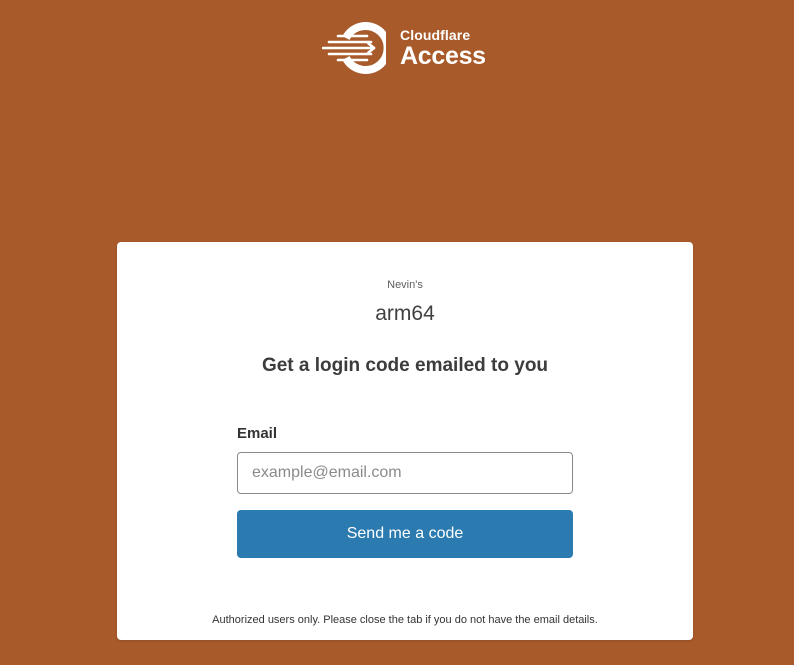 This screenshot has height=665, width=794. I want to click on organization-name: Nevin's, so click(405, 285).